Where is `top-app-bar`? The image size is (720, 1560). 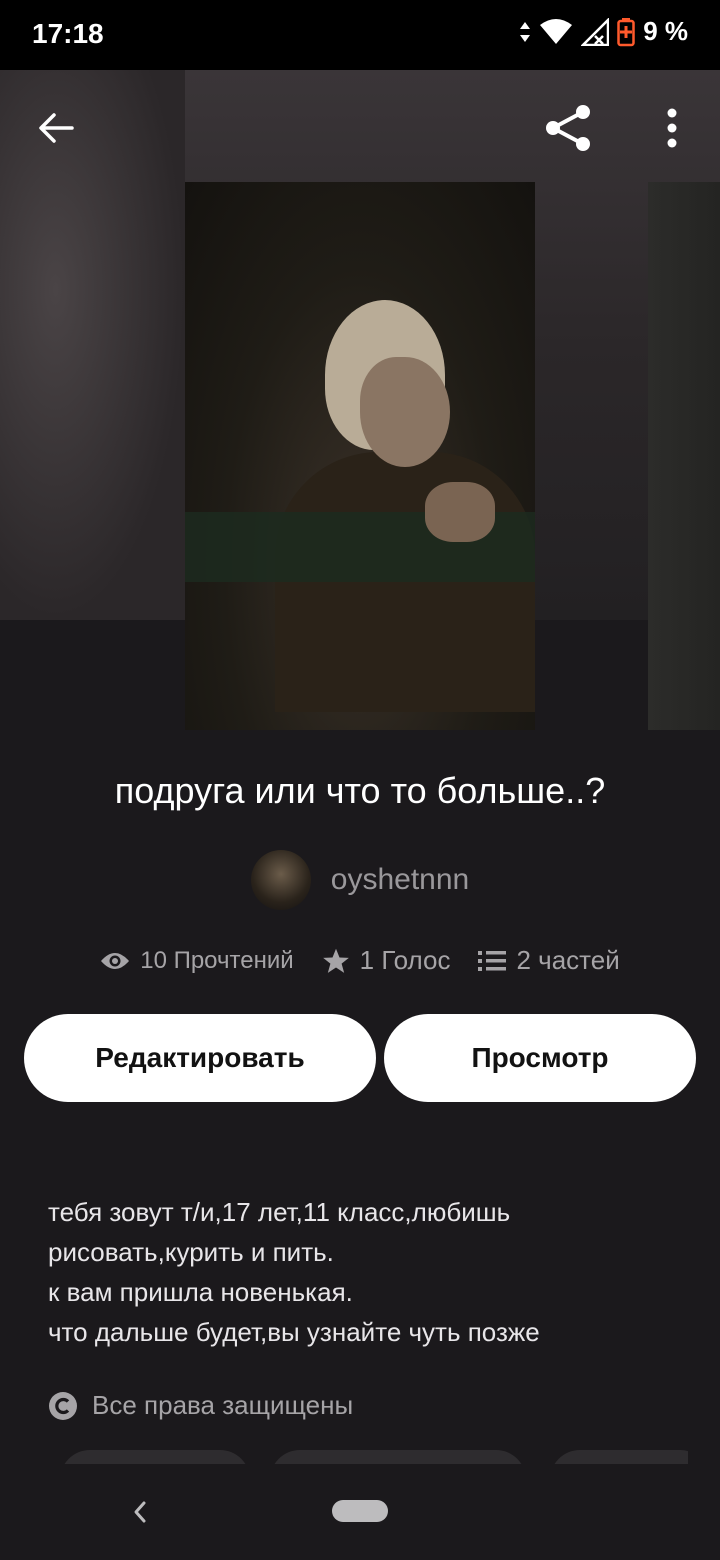 top-app-bar is located at coordinates (360, 125).